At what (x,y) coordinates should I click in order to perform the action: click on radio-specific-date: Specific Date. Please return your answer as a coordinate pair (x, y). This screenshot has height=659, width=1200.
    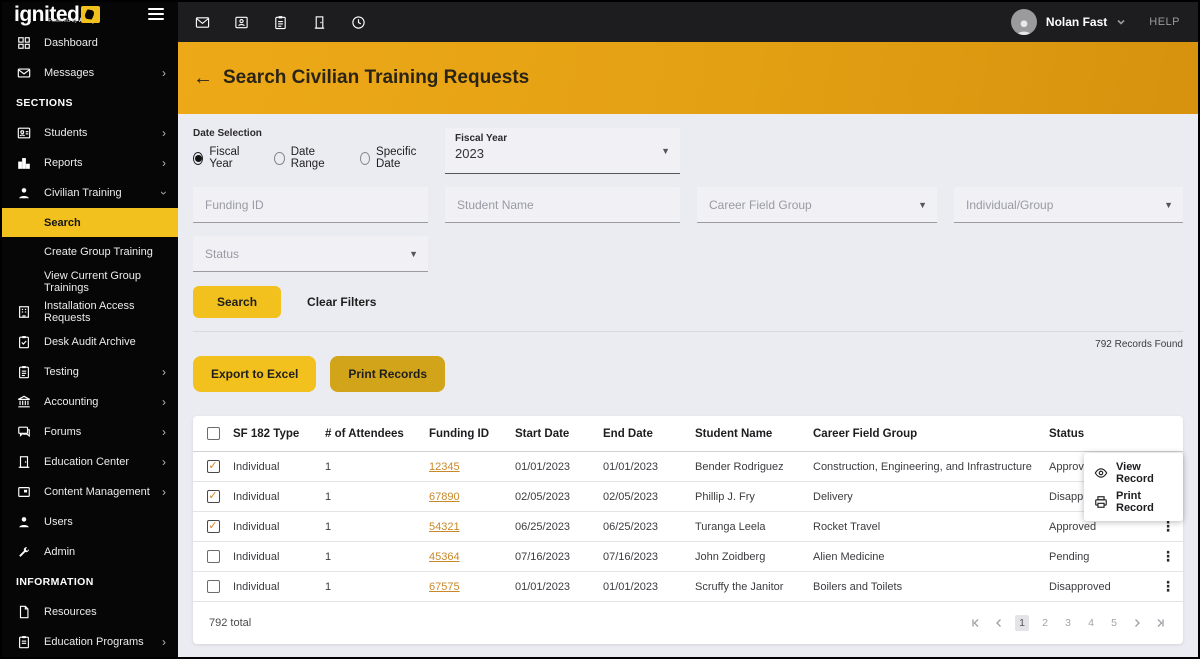
    Looking at the image, I should click on (393, 158).